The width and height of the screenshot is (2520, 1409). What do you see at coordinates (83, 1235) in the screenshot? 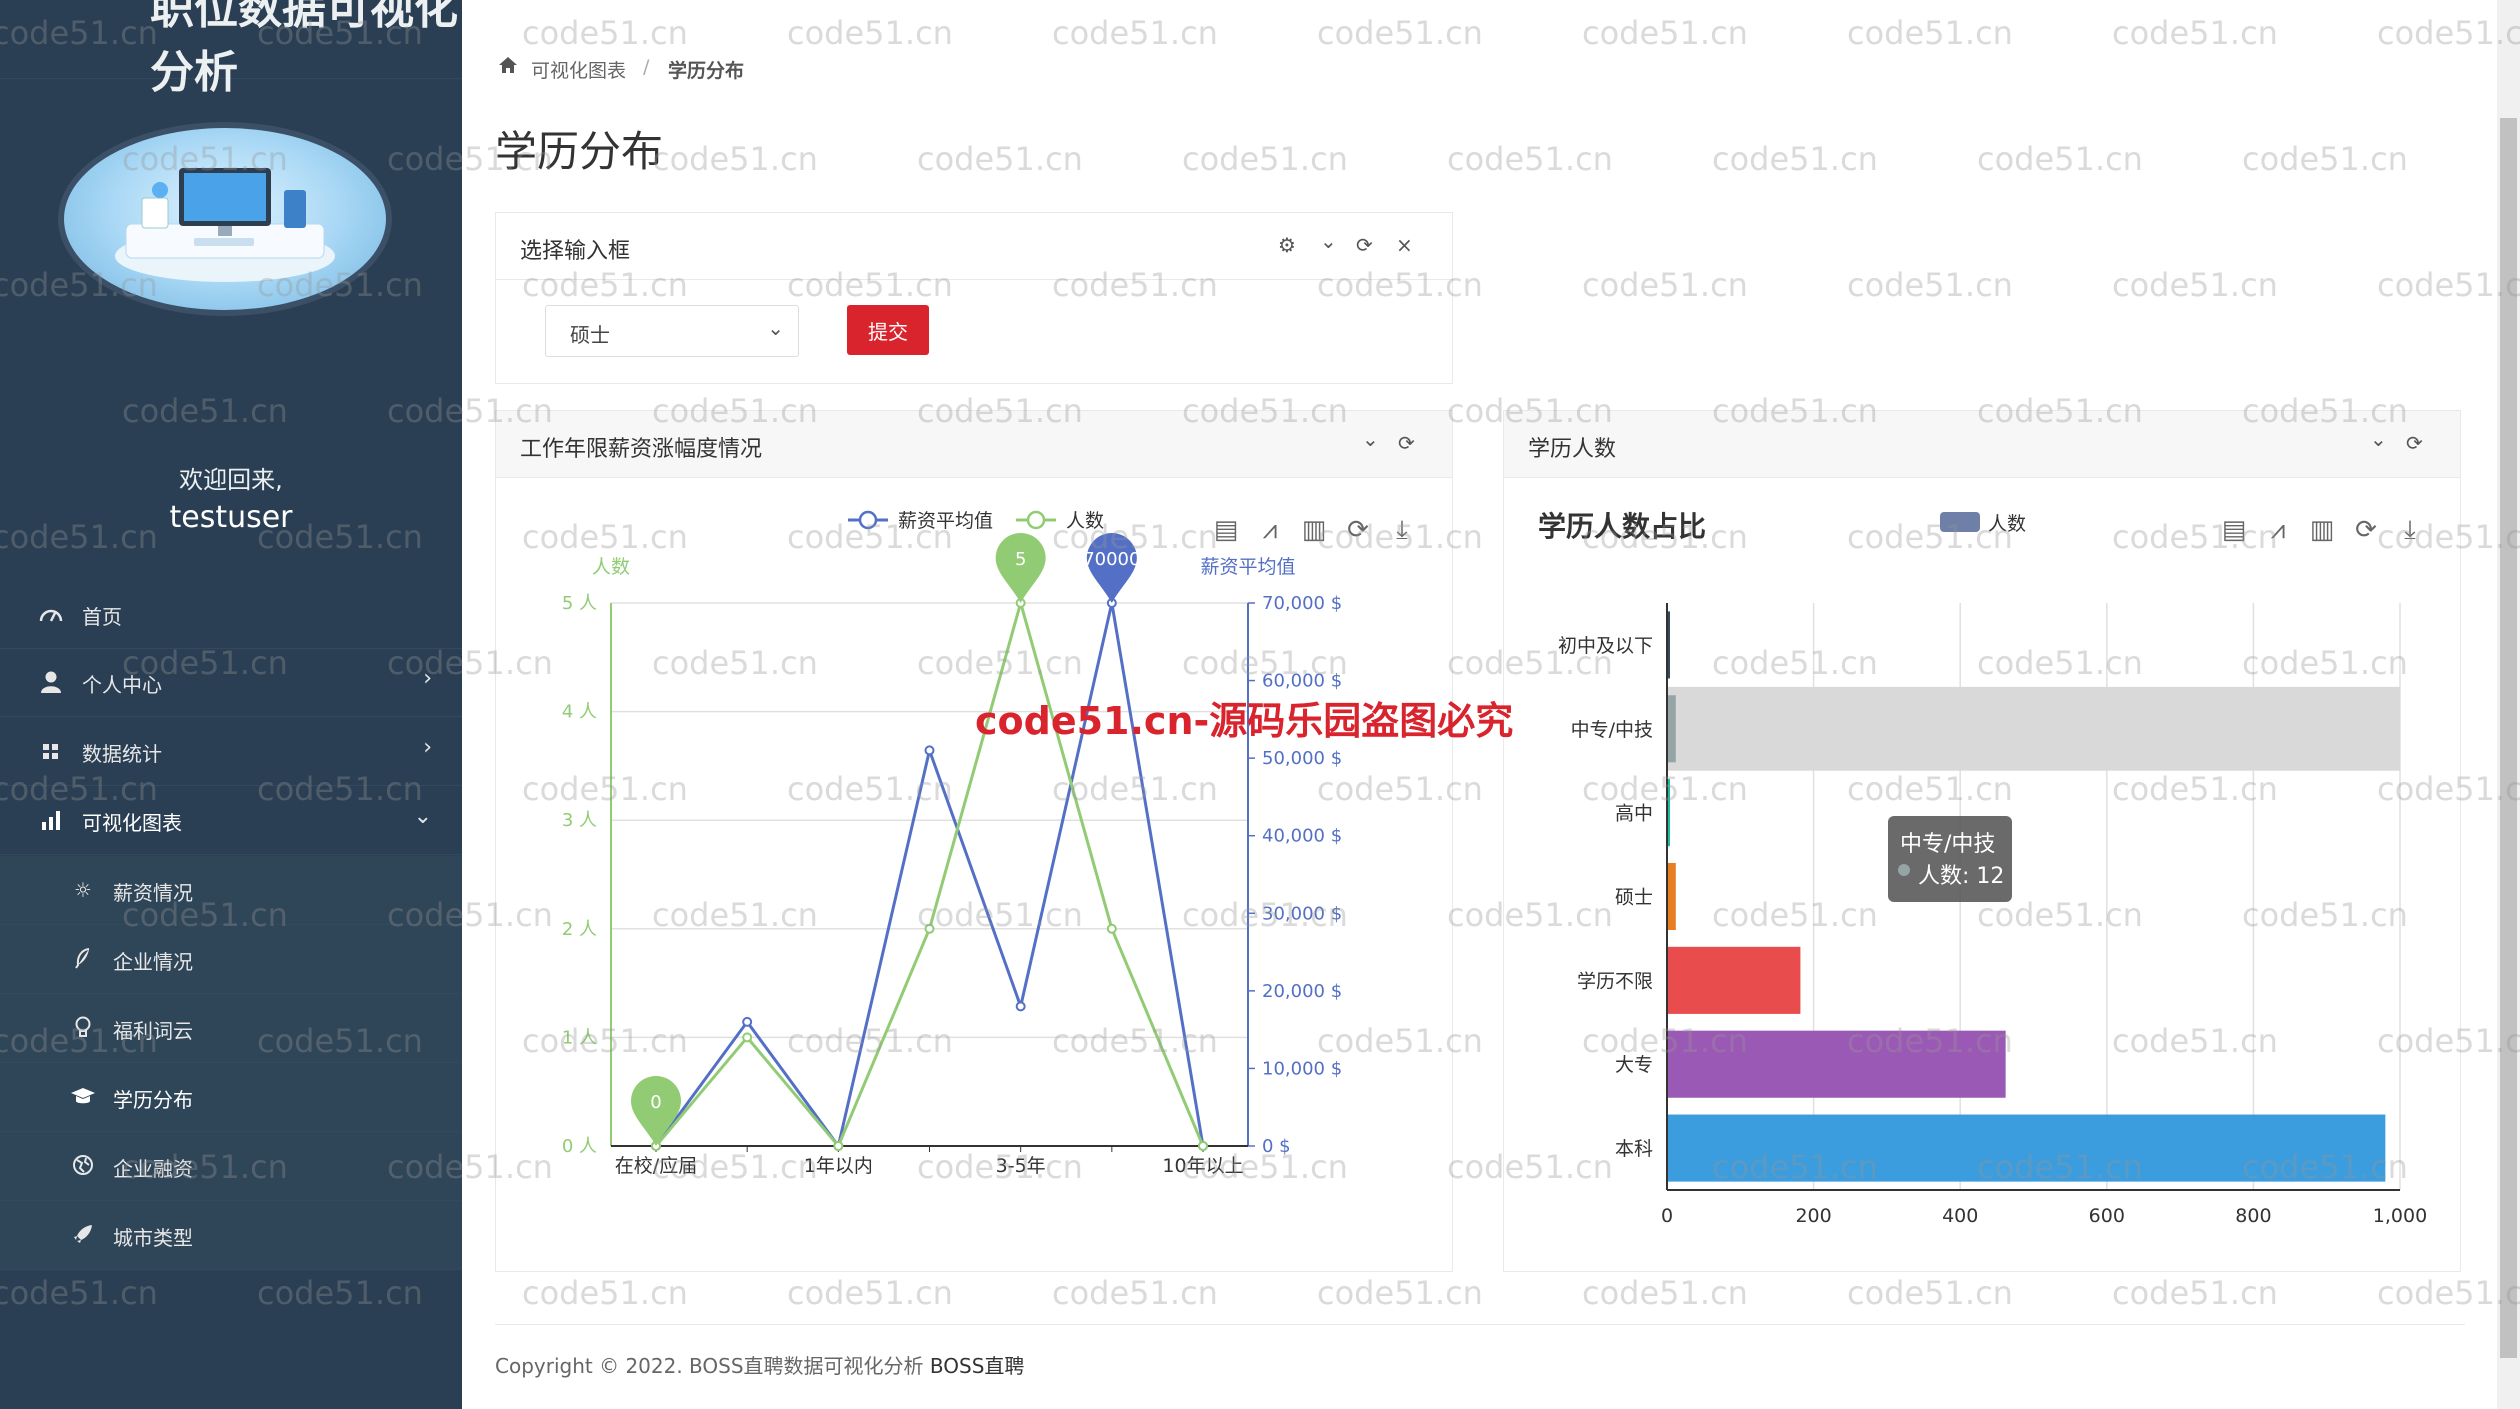
I see `rocket-icon` at bounding box center [83, 1235].